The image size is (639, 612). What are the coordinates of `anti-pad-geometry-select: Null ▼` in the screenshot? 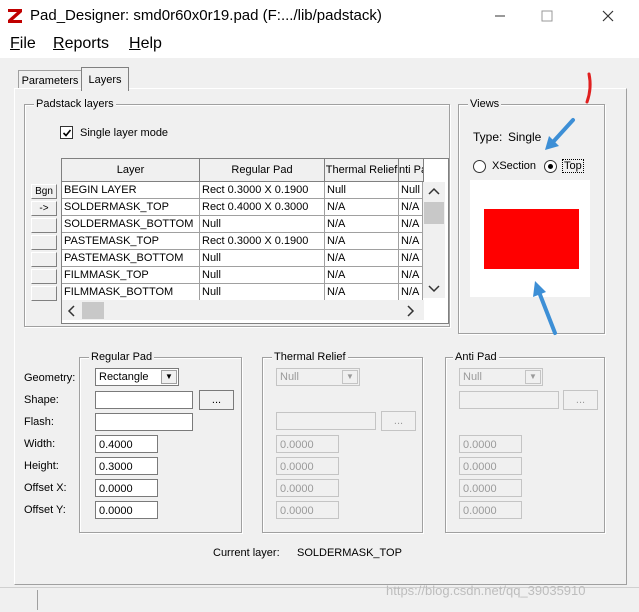 It's located at (501, 377).